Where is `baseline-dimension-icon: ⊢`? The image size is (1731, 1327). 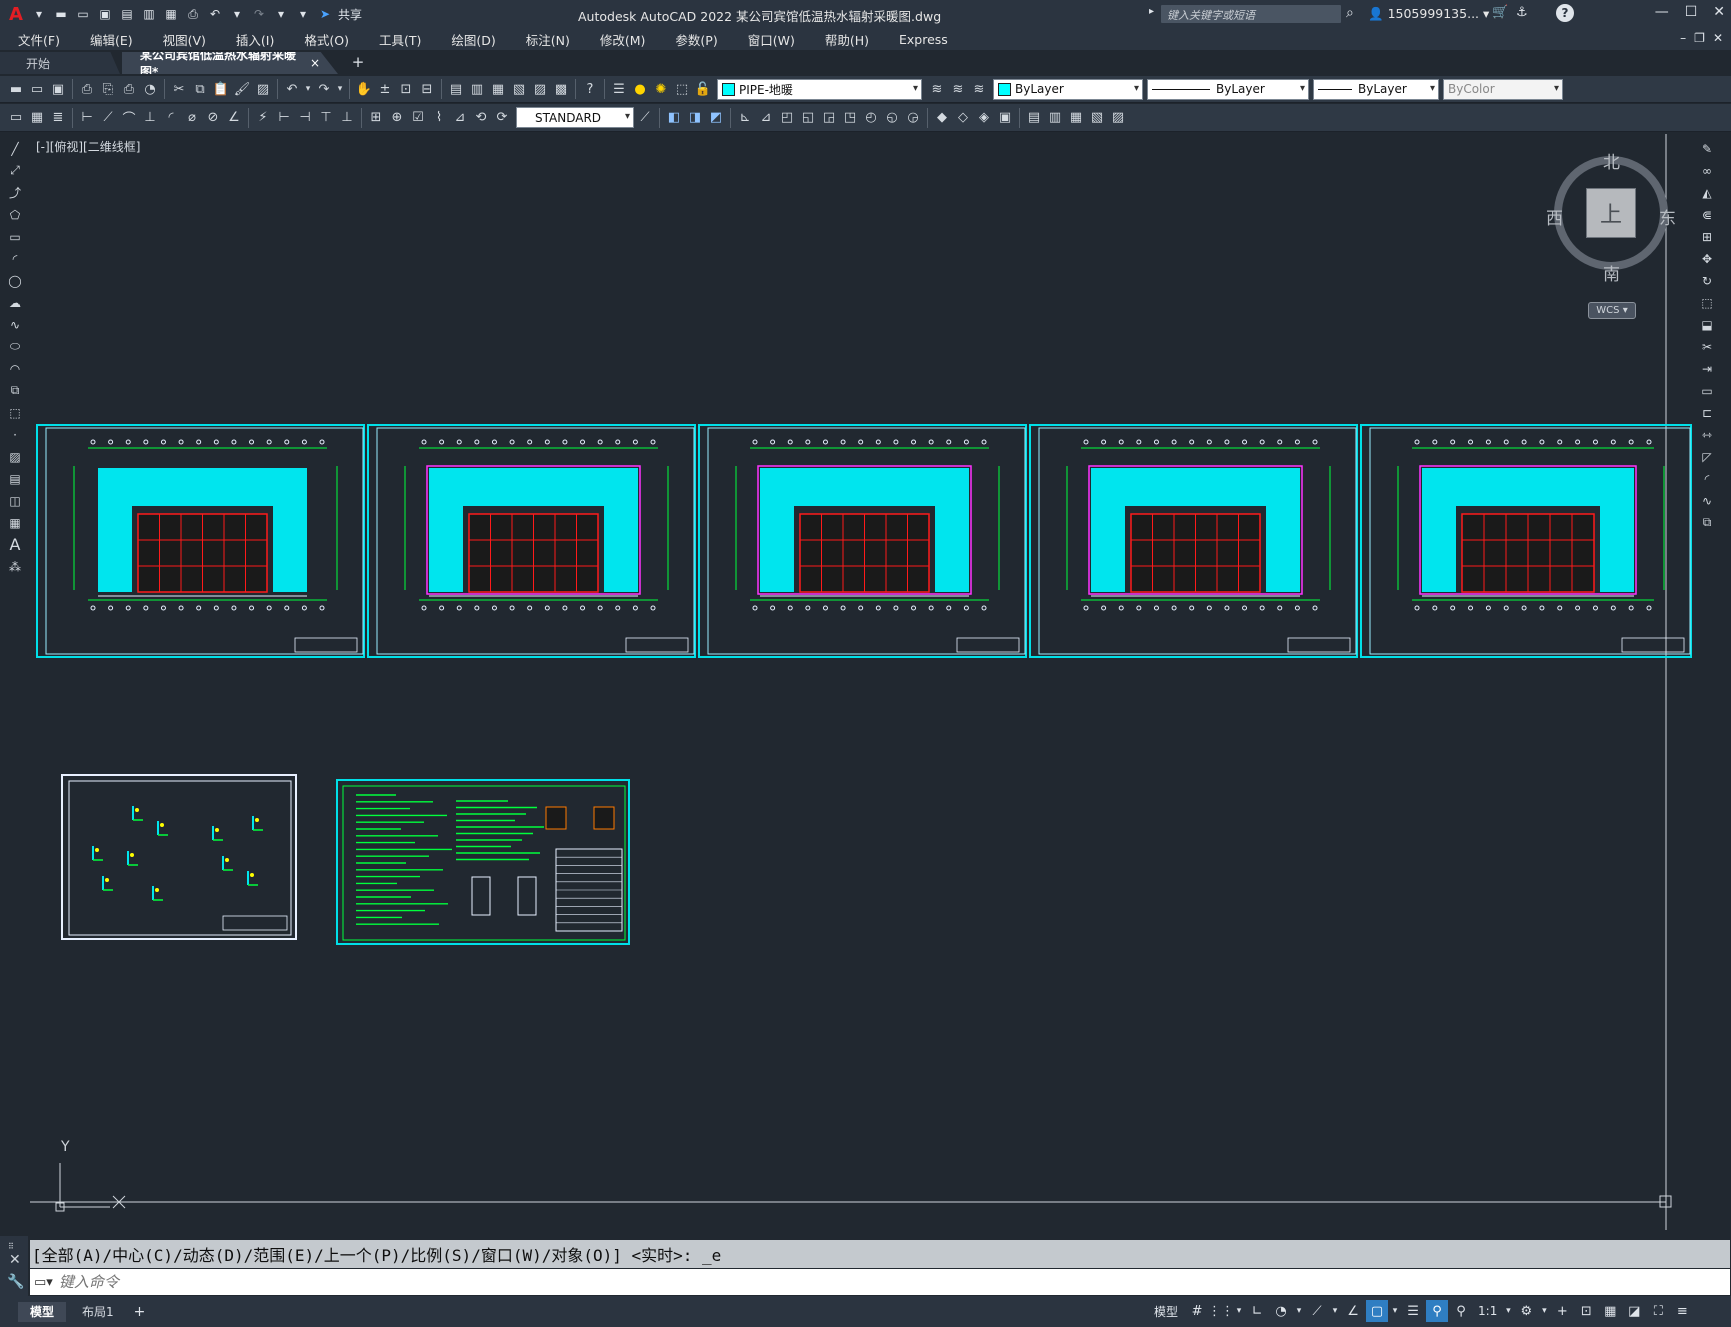
baseline-dimension-icon: ⊢ is located at coordinates (284, 118).